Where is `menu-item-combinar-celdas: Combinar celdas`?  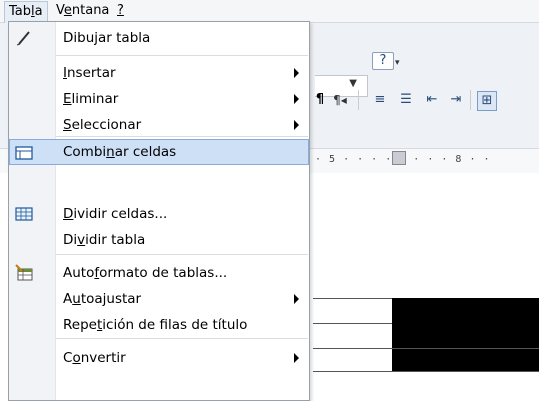
menu-item-combinar-celdas: Combinar celdas is located at coordinates (159, 152).